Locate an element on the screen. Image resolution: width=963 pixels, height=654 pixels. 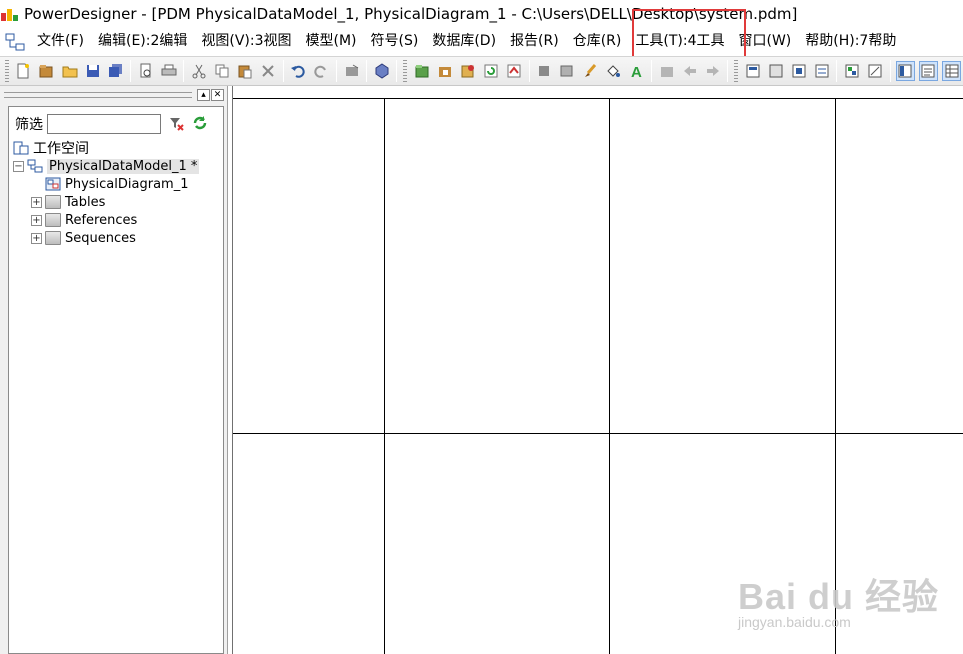
result-toggle-icon is located at coordinates (951, 71).